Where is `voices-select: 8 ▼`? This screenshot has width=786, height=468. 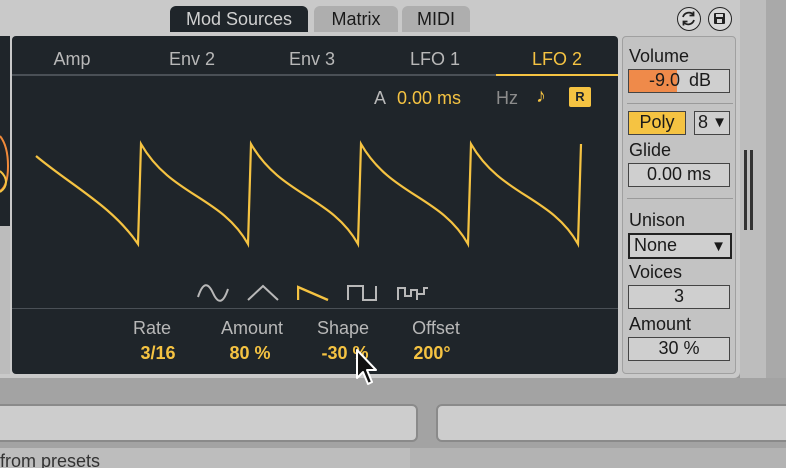
voices-select: 8 ▼ is located at coordinates (712, 123).